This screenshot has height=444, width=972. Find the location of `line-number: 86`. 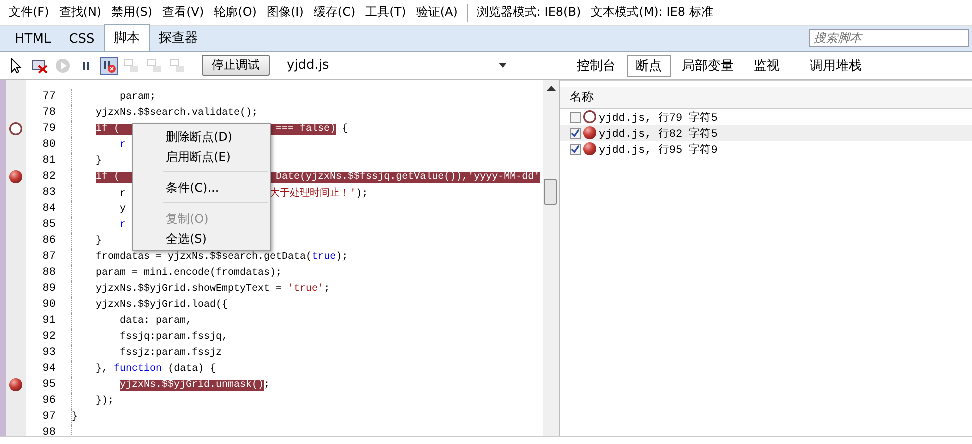

line-number: 86 is located at coordinates (49, 241).